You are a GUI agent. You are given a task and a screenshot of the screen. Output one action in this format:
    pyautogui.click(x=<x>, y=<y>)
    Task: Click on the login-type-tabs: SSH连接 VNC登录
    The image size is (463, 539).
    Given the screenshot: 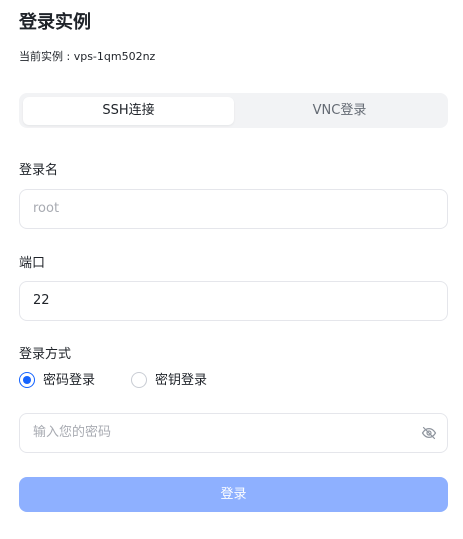 What is the action you would take?
    pyautogui.click(x=233, y=110)
    